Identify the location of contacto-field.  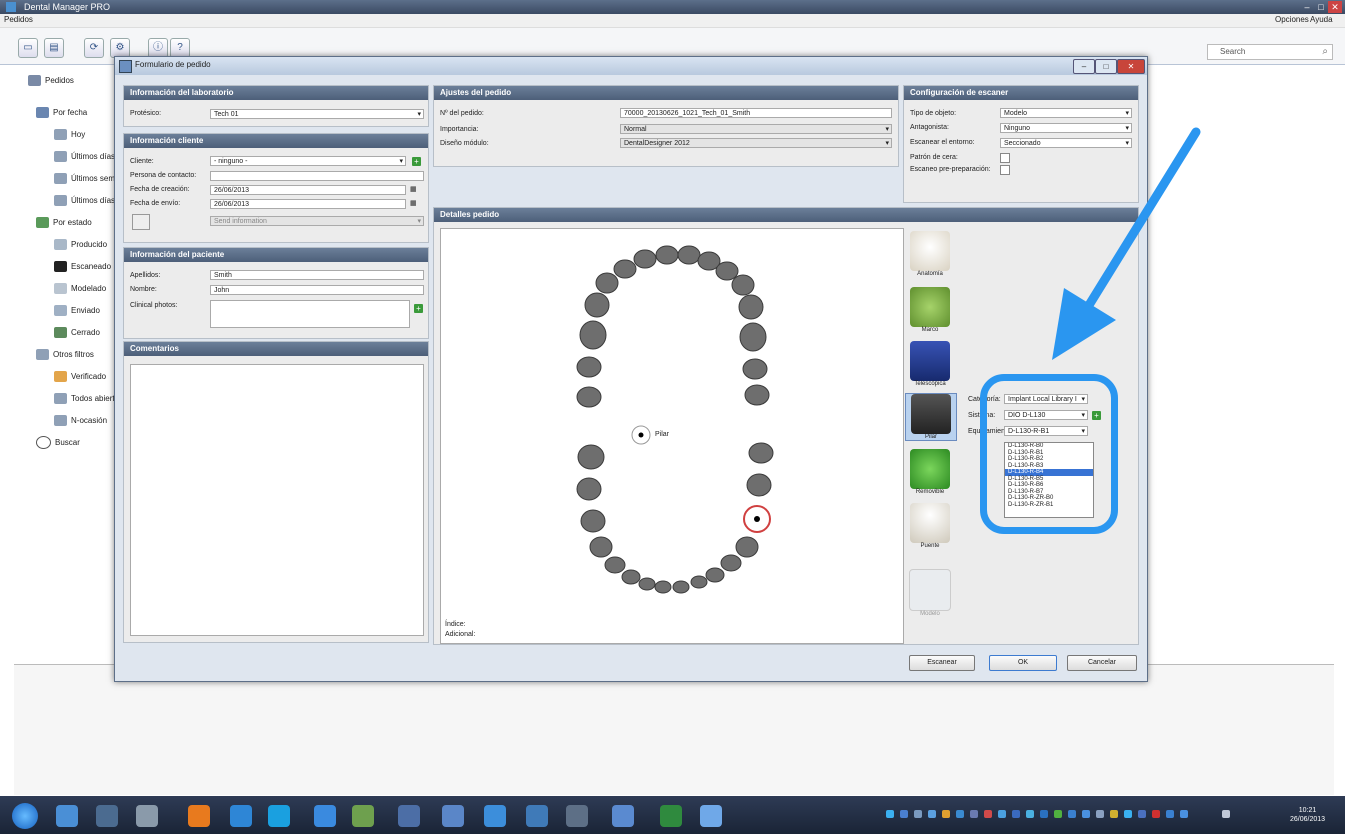
(317, 176).